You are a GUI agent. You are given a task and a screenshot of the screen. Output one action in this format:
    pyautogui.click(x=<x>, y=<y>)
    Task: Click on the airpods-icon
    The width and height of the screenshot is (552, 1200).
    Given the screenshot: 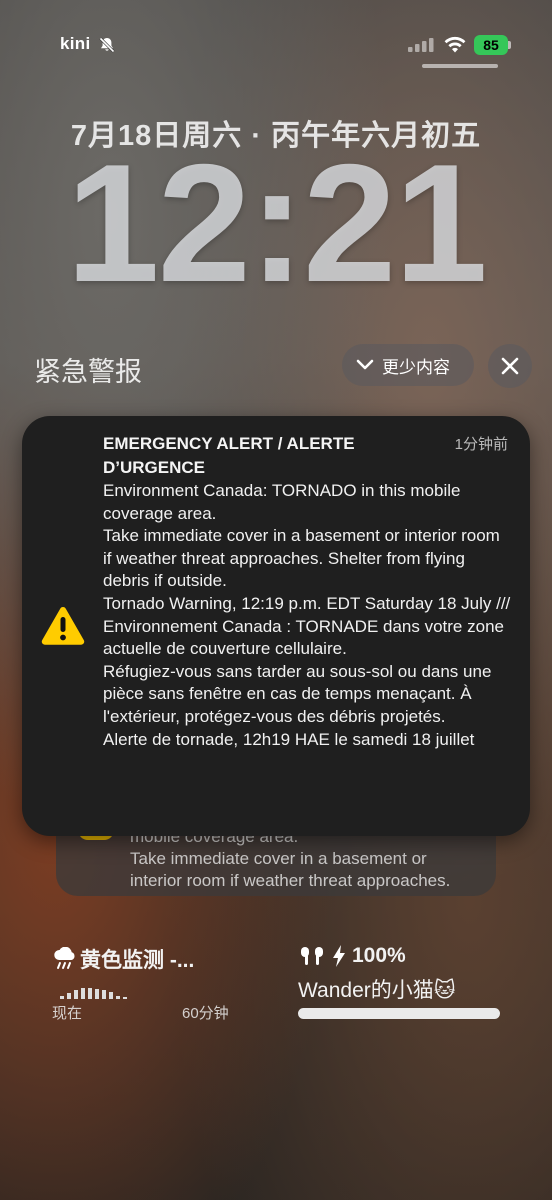 What is the action you would take?
    pyautogui.click(x=312, y=956)
    